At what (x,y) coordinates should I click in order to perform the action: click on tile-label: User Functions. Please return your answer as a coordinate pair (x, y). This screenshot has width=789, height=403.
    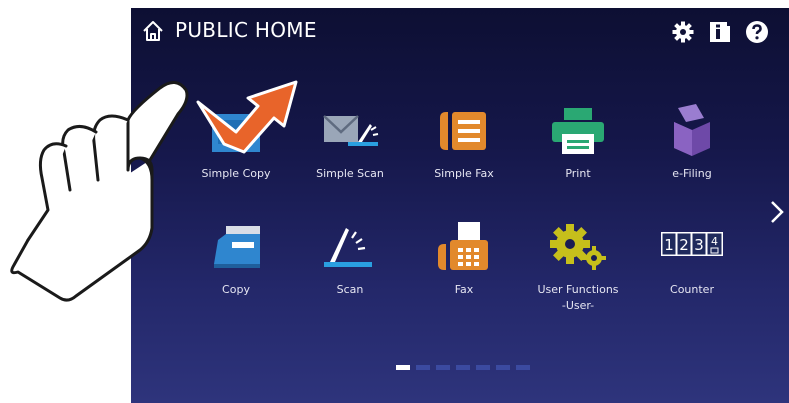
    Looking at the image, I should click on (578, 289).